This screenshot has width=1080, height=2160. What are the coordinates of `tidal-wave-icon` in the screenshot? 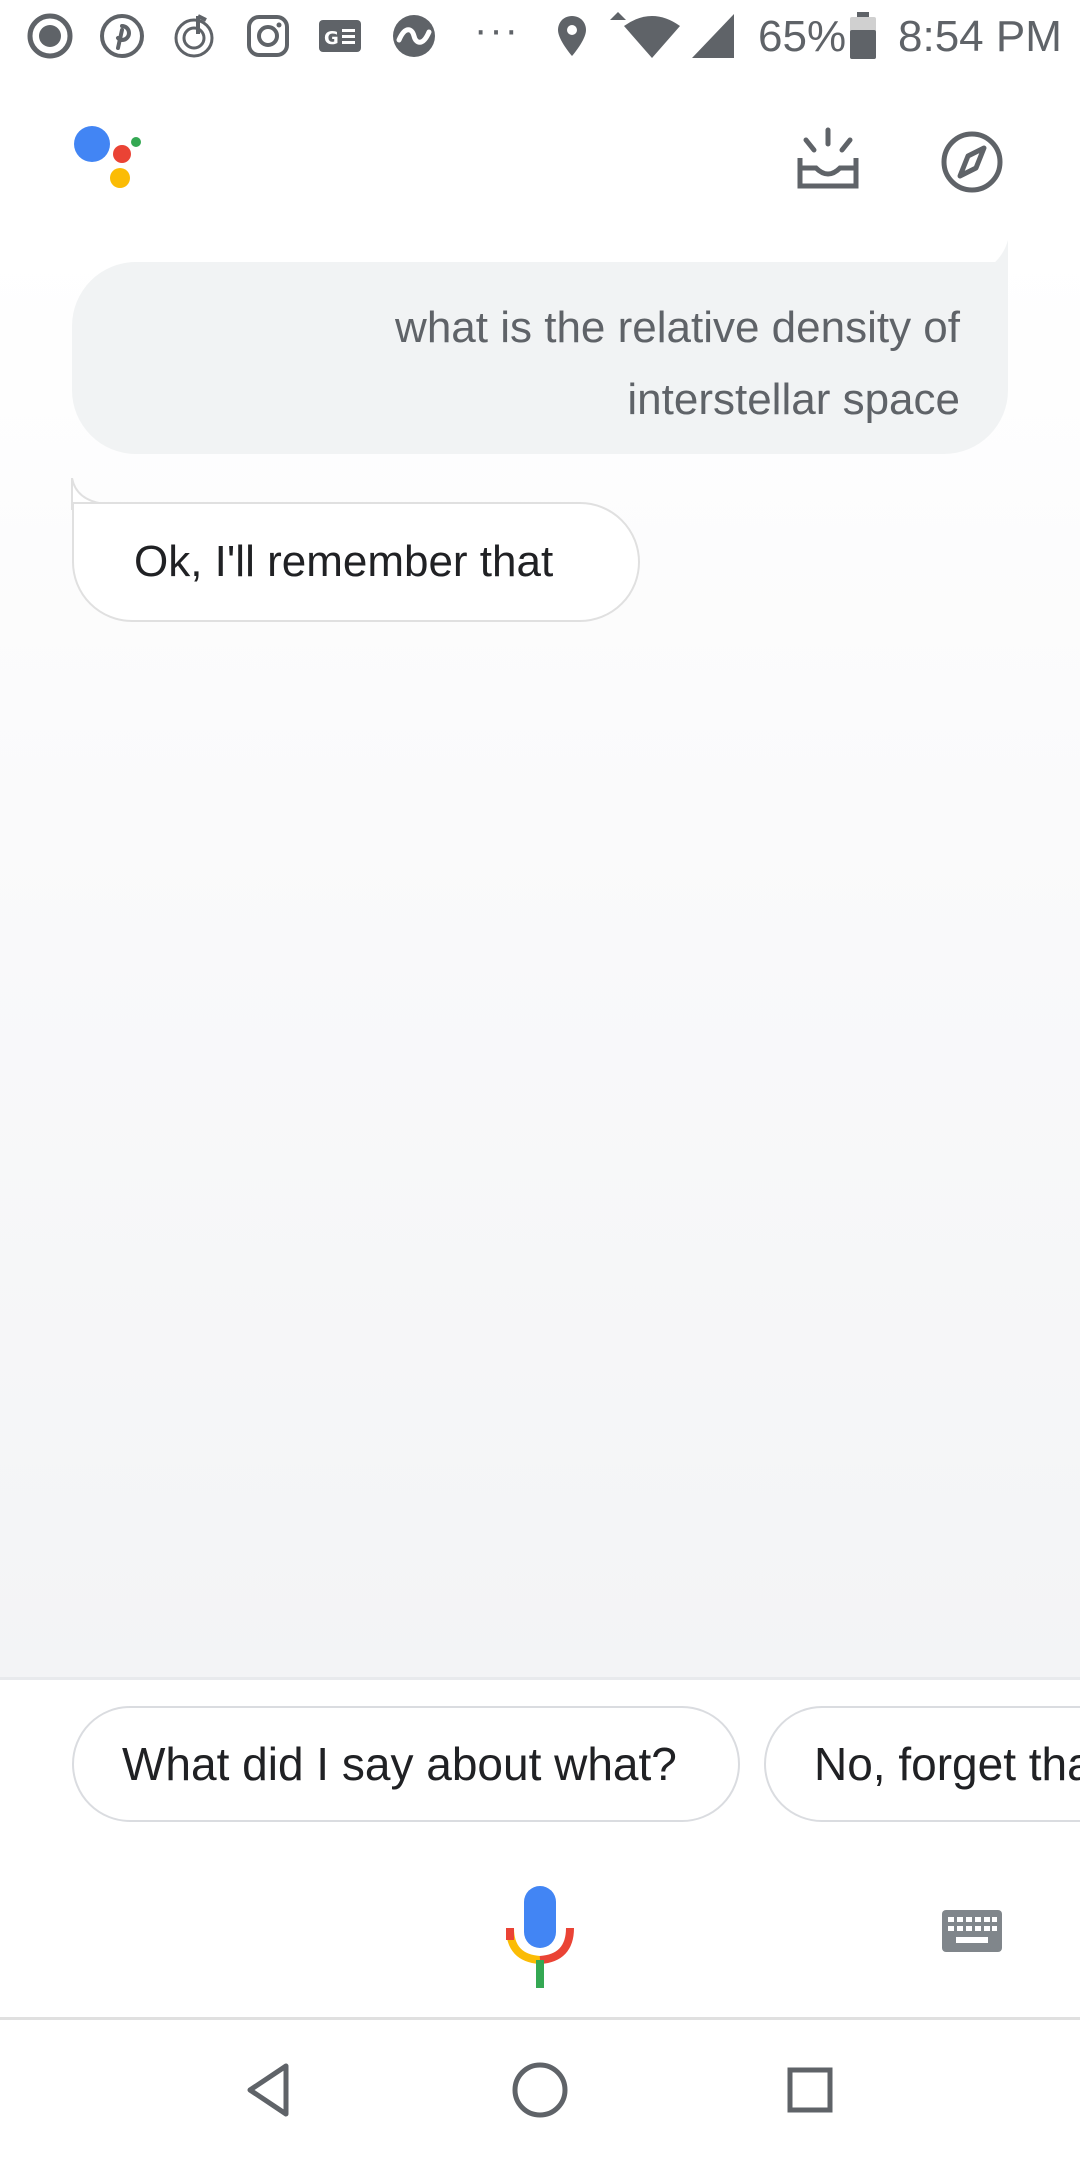 It's located at (414, 36).